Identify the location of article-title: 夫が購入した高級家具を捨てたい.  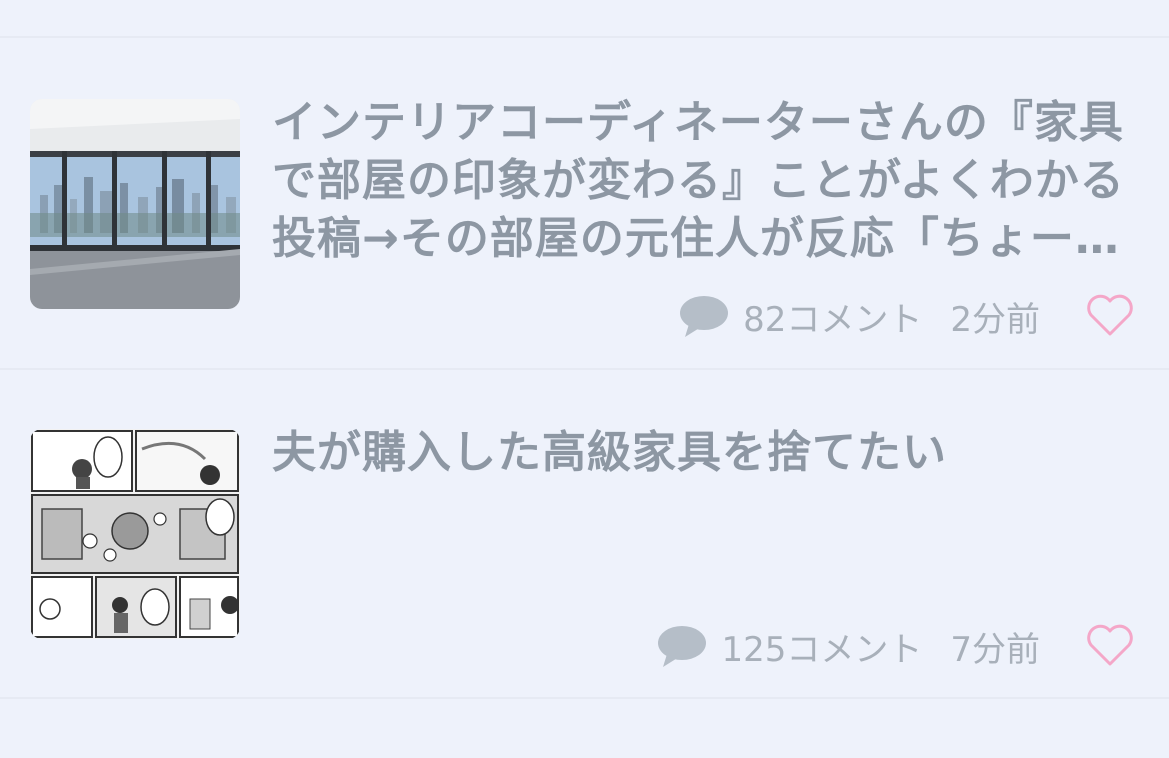
(702, 453).